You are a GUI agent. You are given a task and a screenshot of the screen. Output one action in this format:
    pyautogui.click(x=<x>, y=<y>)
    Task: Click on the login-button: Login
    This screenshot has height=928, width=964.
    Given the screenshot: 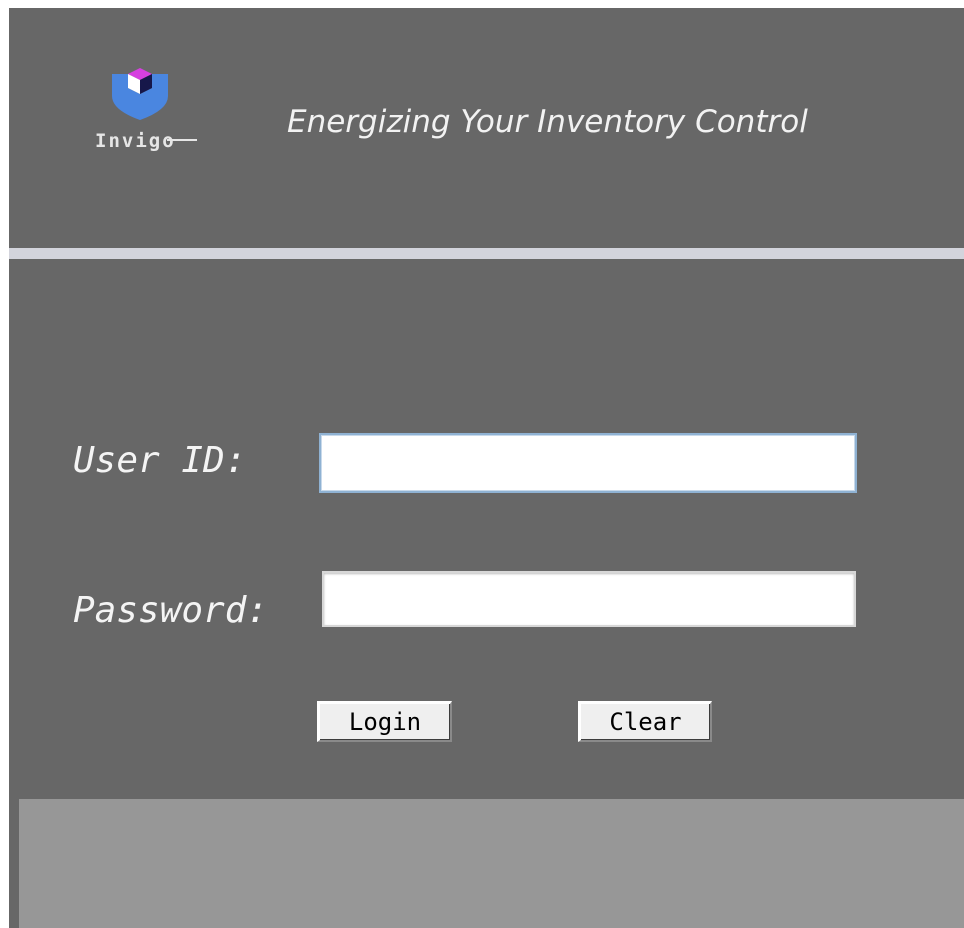 What is the action you would take?
    pyautogui.click(x=384, y=721)
    